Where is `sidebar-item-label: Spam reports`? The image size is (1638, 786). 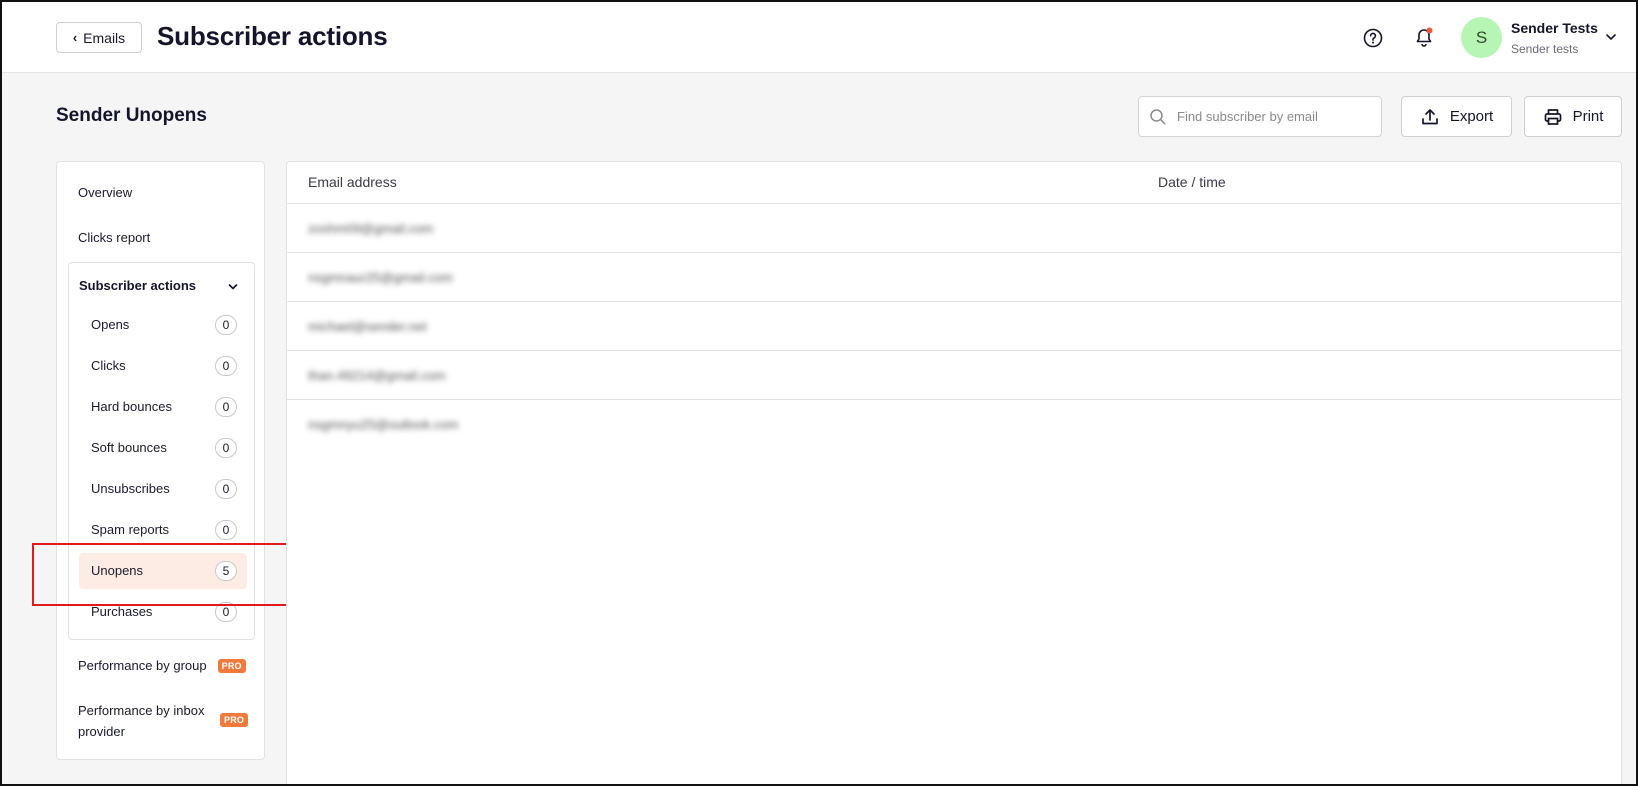
sidebar-item-label: Spam reports is located at coordinates (130, 529).